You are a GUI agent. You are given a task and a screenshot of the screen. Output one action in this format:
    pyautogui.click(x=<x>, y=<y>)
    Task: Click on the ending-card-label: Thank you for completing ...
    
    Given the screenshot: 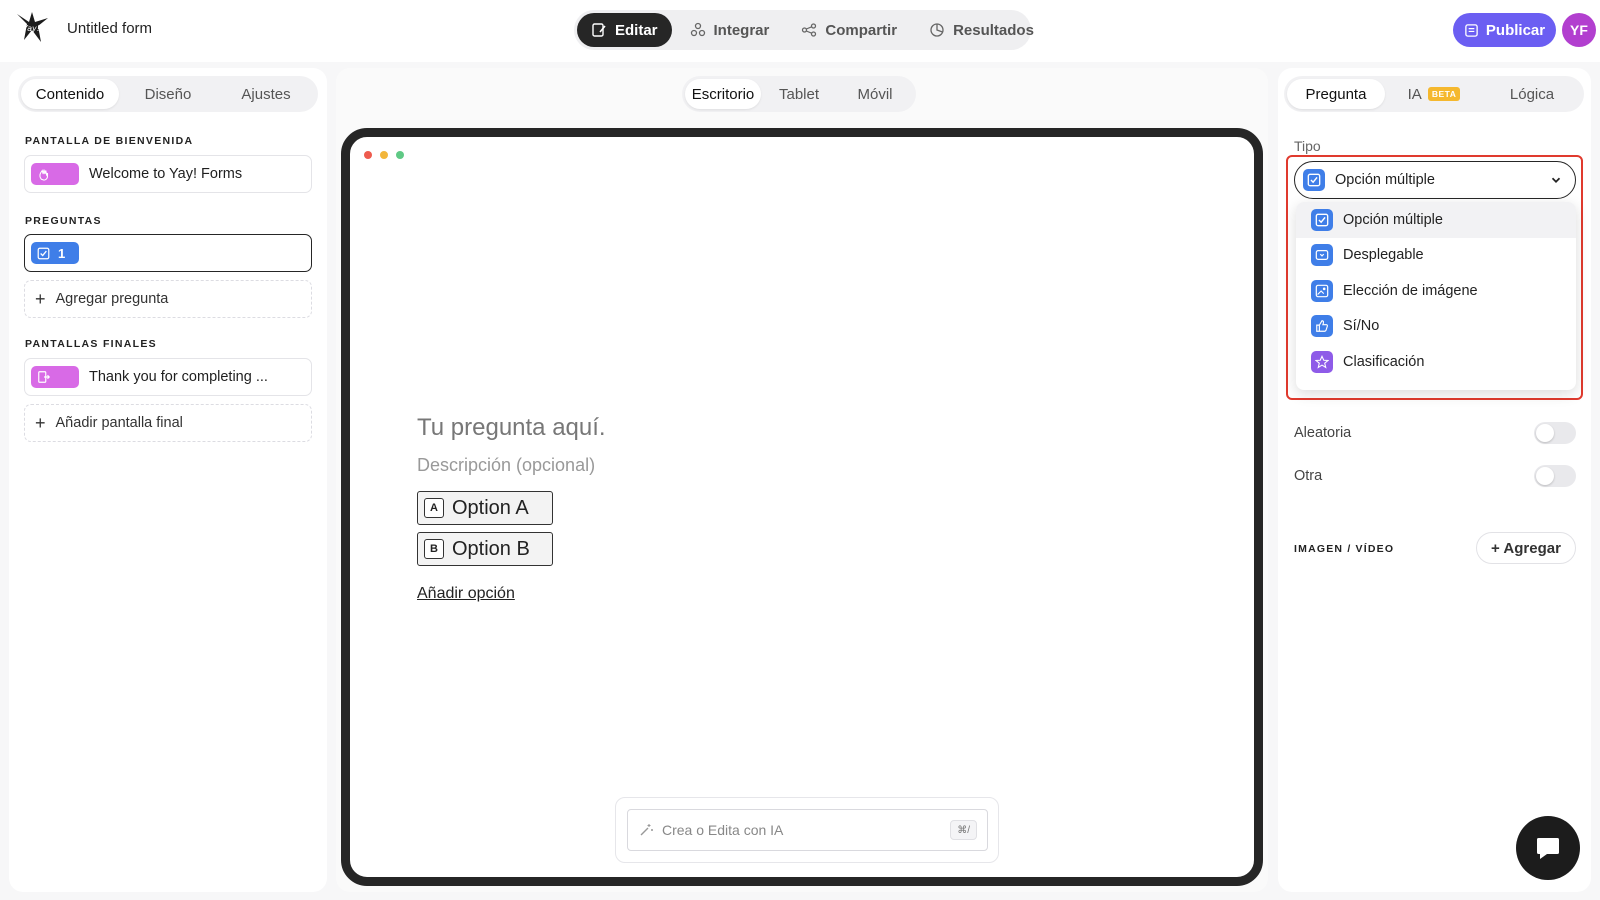 What is the action you would take?
    pyautogui.click(x=178, y=377)
    